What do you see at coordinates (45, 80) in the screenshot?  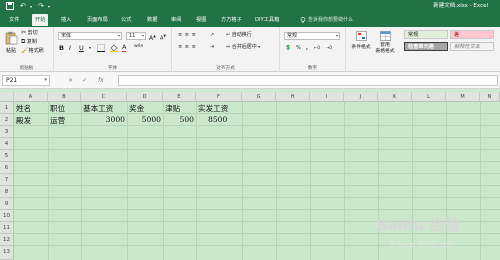 I see `chevron-down-icon: ▾` at bounding box center [45, 80].